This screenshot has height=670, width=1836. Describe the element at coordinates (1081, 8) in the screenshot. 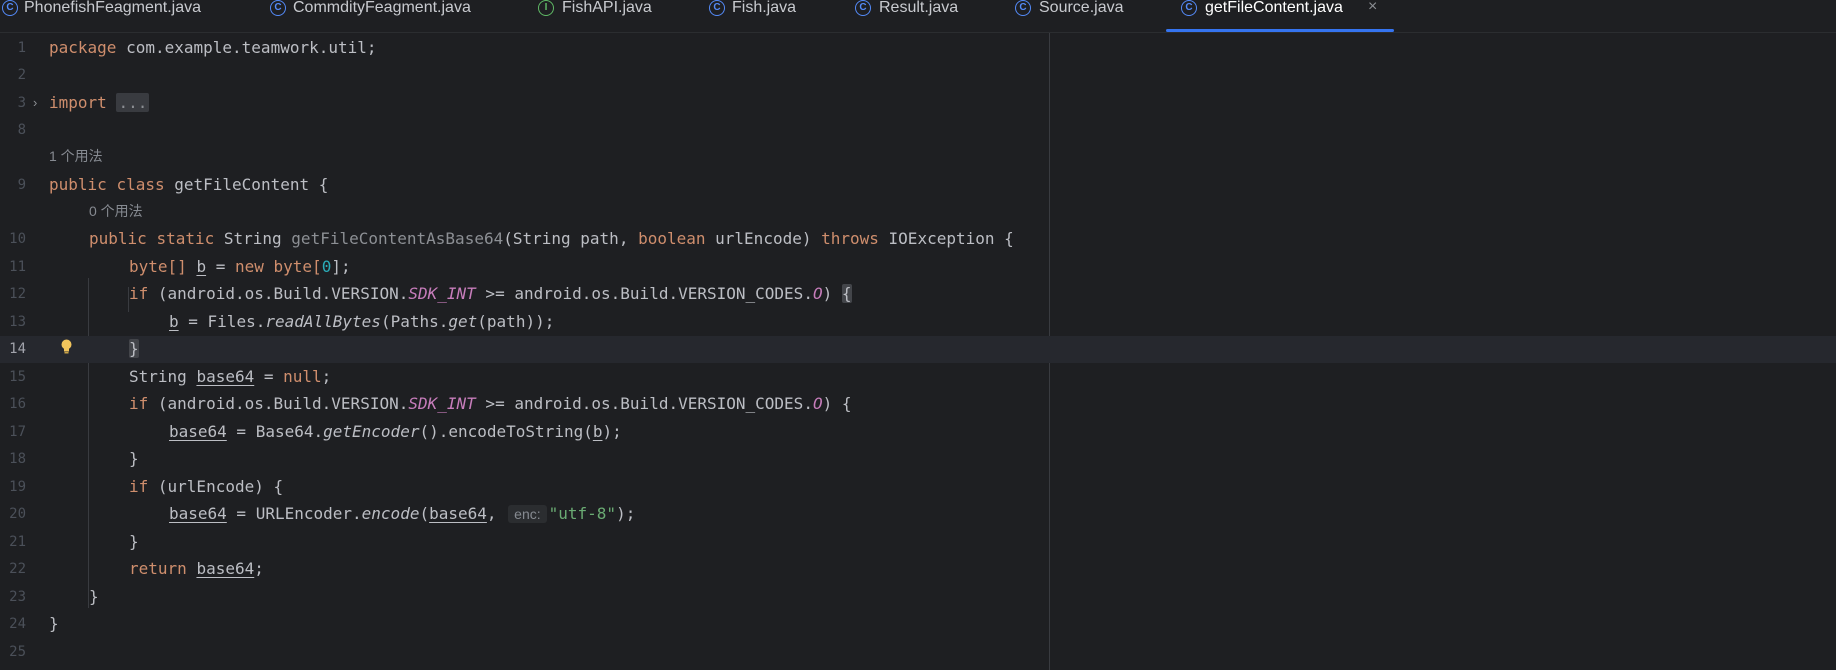

I see `tab-label: Source.java` at that location.